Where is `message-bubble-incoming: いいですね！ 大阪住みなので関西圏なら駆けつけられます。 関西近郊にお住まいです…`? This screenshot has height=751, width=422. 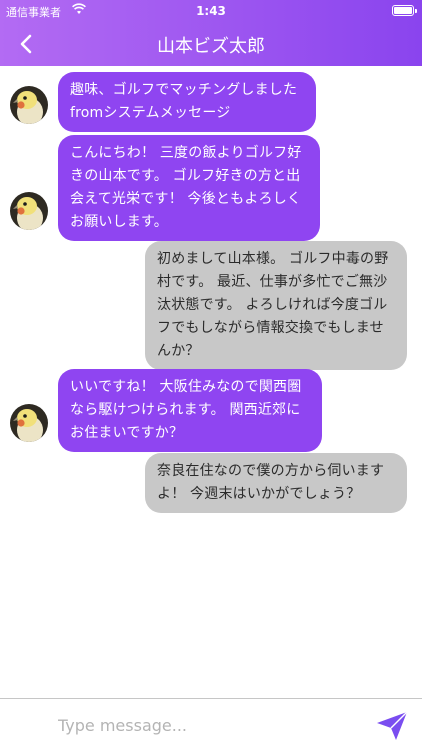
message-bubble-incoming: いいですね！ 大阪住みなので関西圏なら駆けつけられます。 関西近郊にお住まいです… is located at coordinates (190, 410).